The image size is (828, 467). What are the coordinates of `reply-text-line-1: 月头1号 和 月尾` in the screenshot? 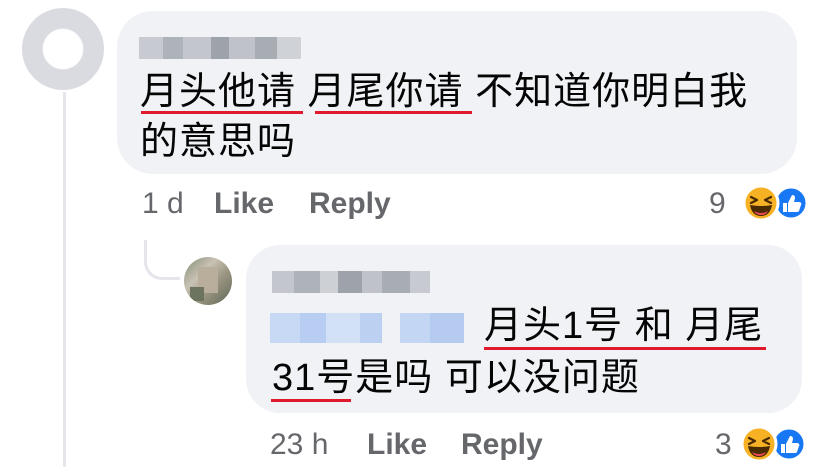 It's located at (624, 326).